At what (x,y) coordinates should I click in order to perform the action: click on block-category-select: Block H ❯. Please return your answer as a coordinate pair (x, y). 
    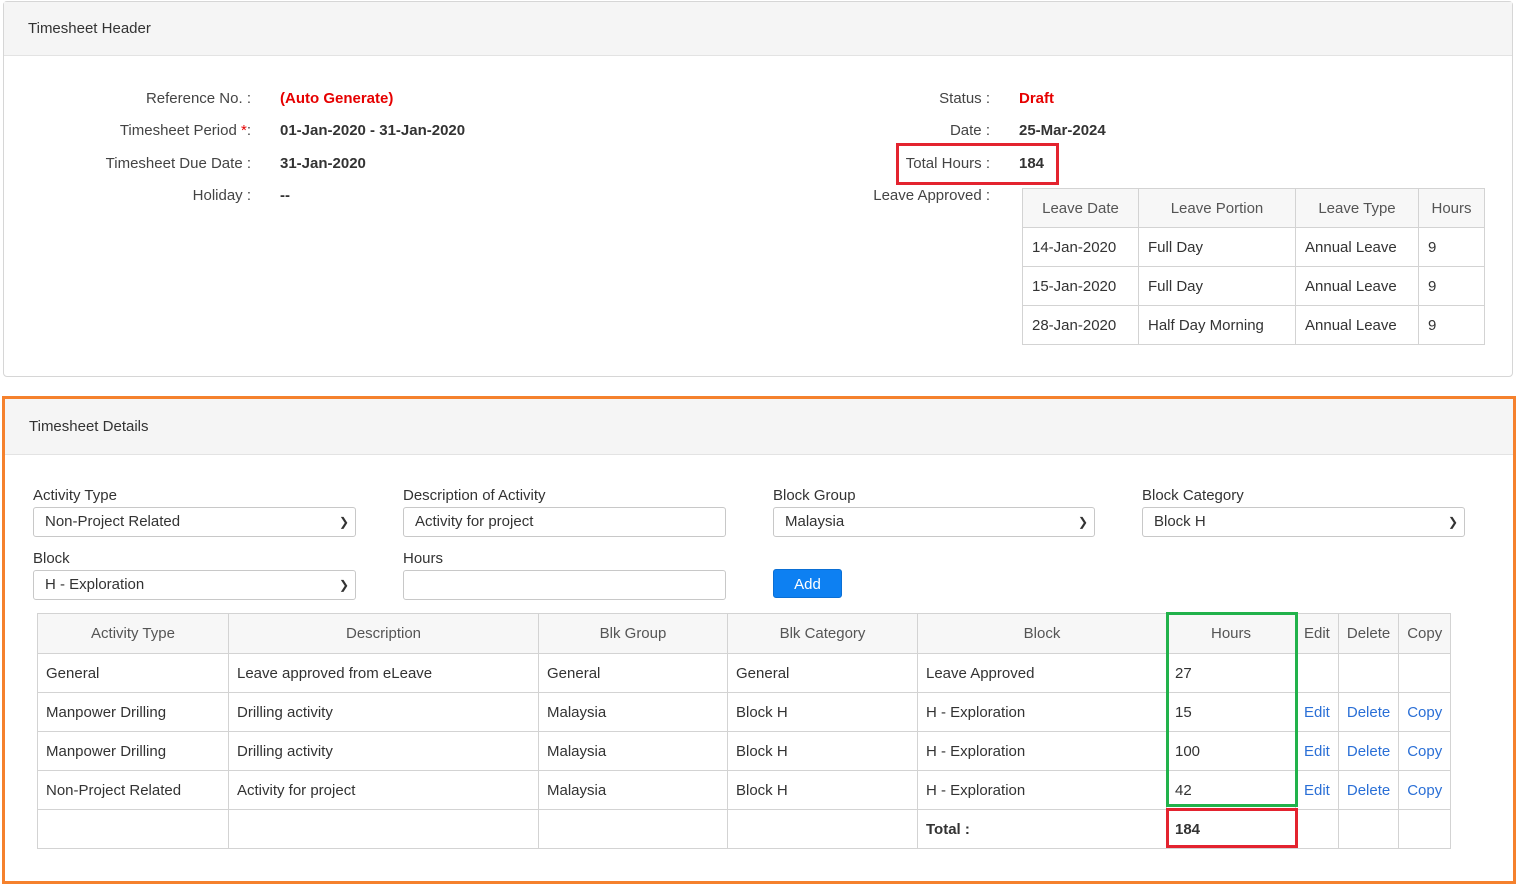
    Looking at the image, I should click on (1303, 522).